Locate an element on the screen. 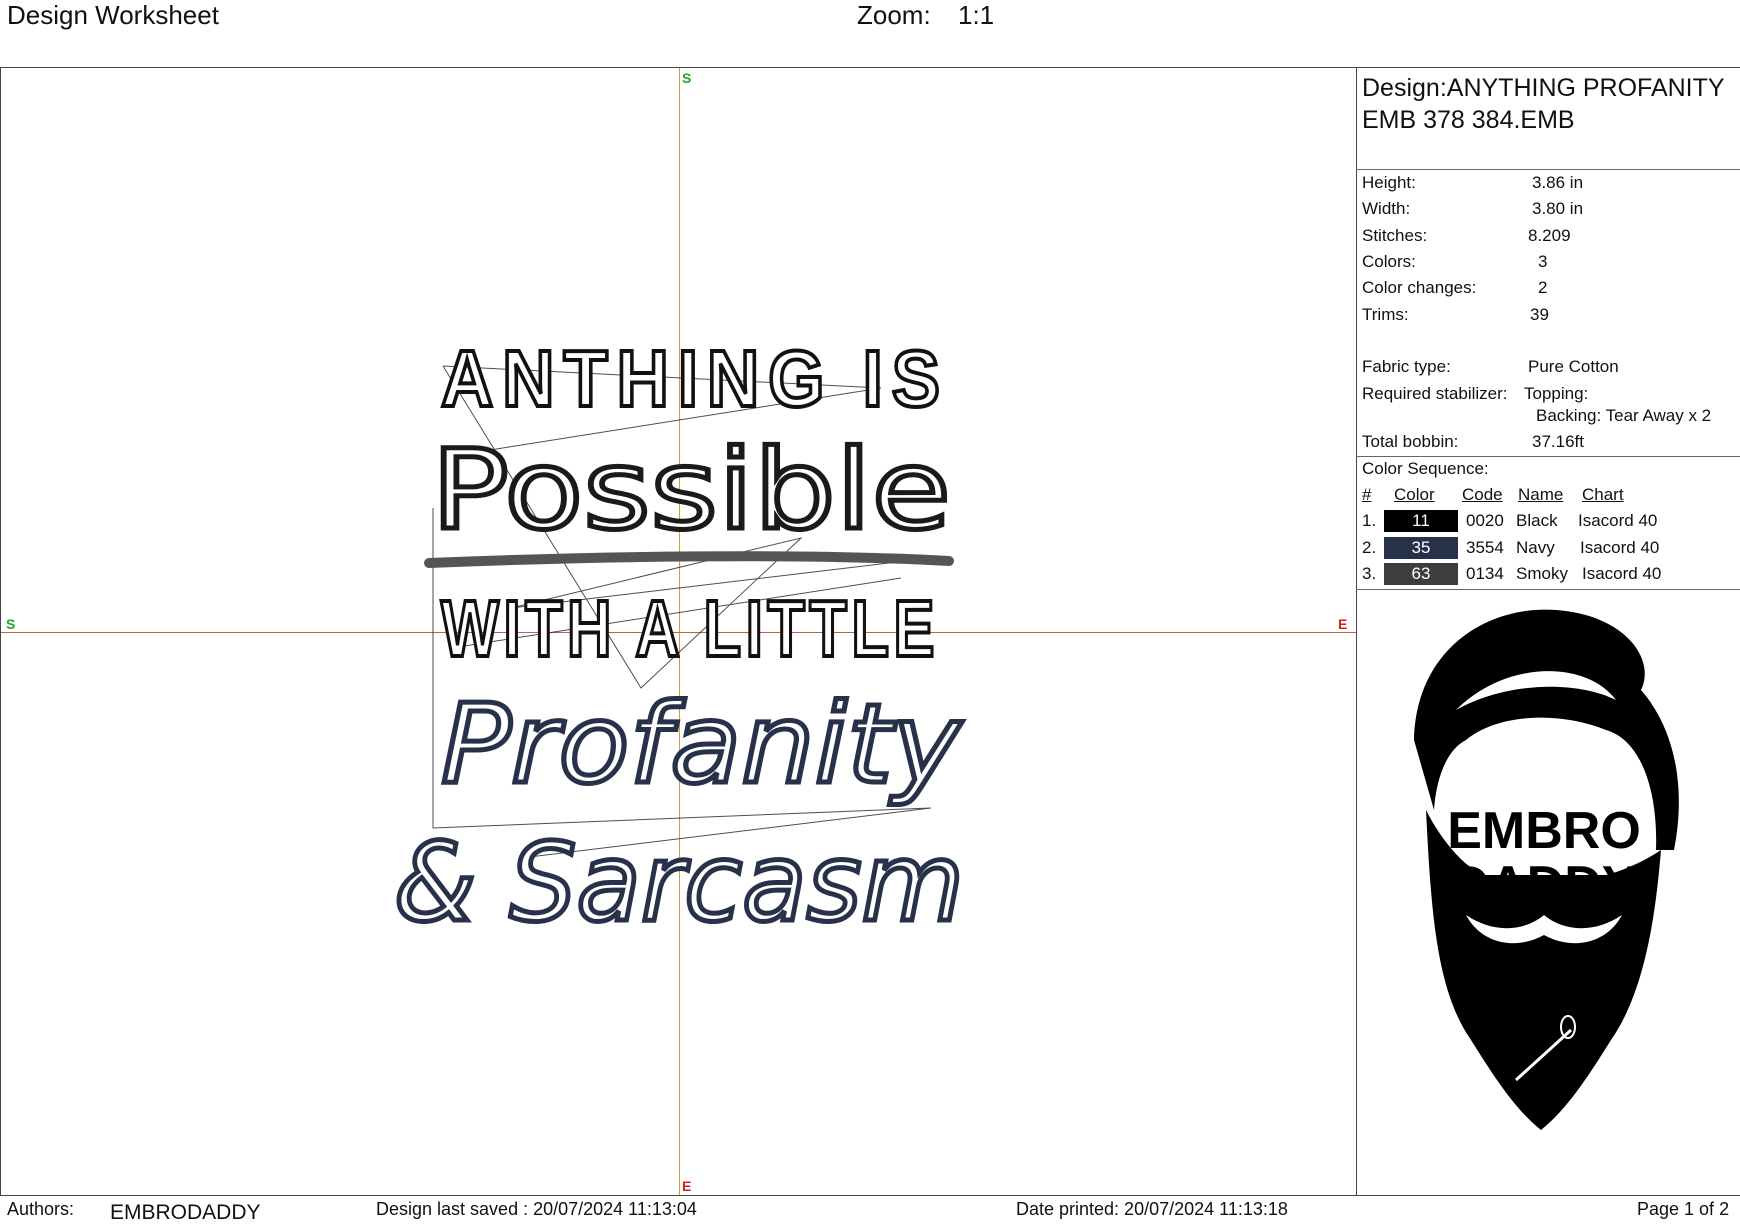 This screenshot has height=1229, width=1740. worksheet-title: Design Worksheet is located at coordinates (113, 15).